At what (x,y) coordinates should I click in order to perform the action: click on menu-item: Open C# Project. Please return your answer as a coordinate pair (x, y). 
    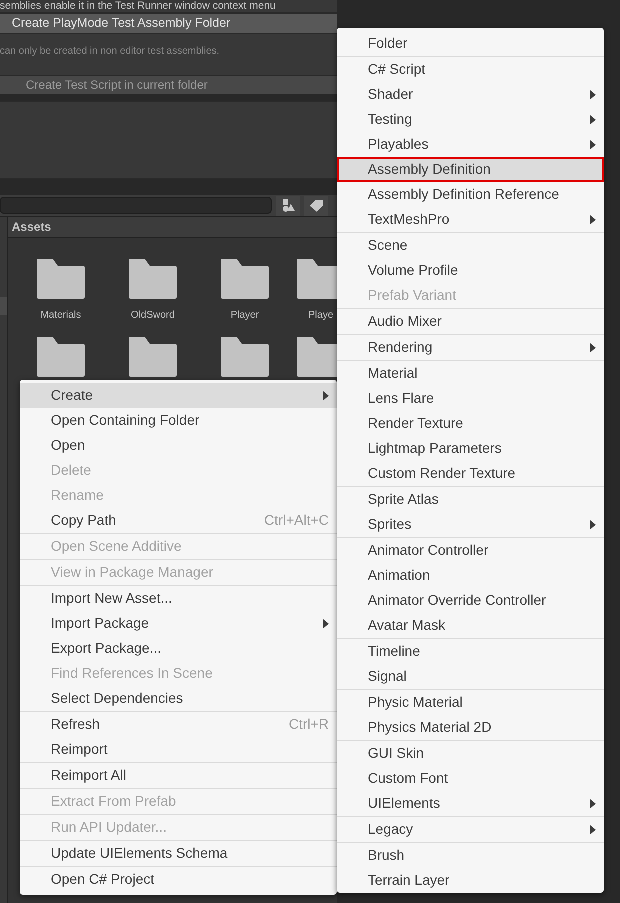
    Looking at the image, I should click on (178, 879).